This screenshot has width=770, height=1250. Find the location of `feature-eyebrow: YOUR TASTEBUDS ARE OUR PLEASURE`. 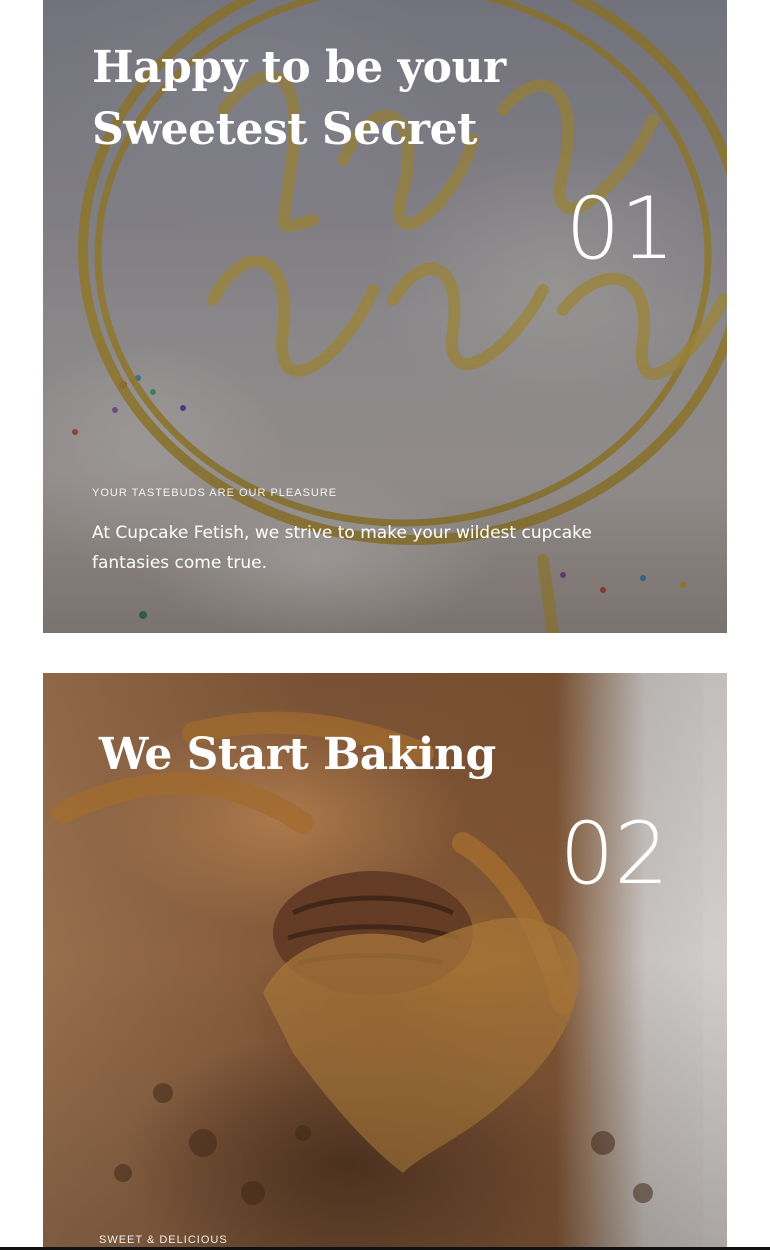

feature-eyebrow: YOUR TASTEBUDS ARE OUR PLEASURE is located at coordinates (215, 493).